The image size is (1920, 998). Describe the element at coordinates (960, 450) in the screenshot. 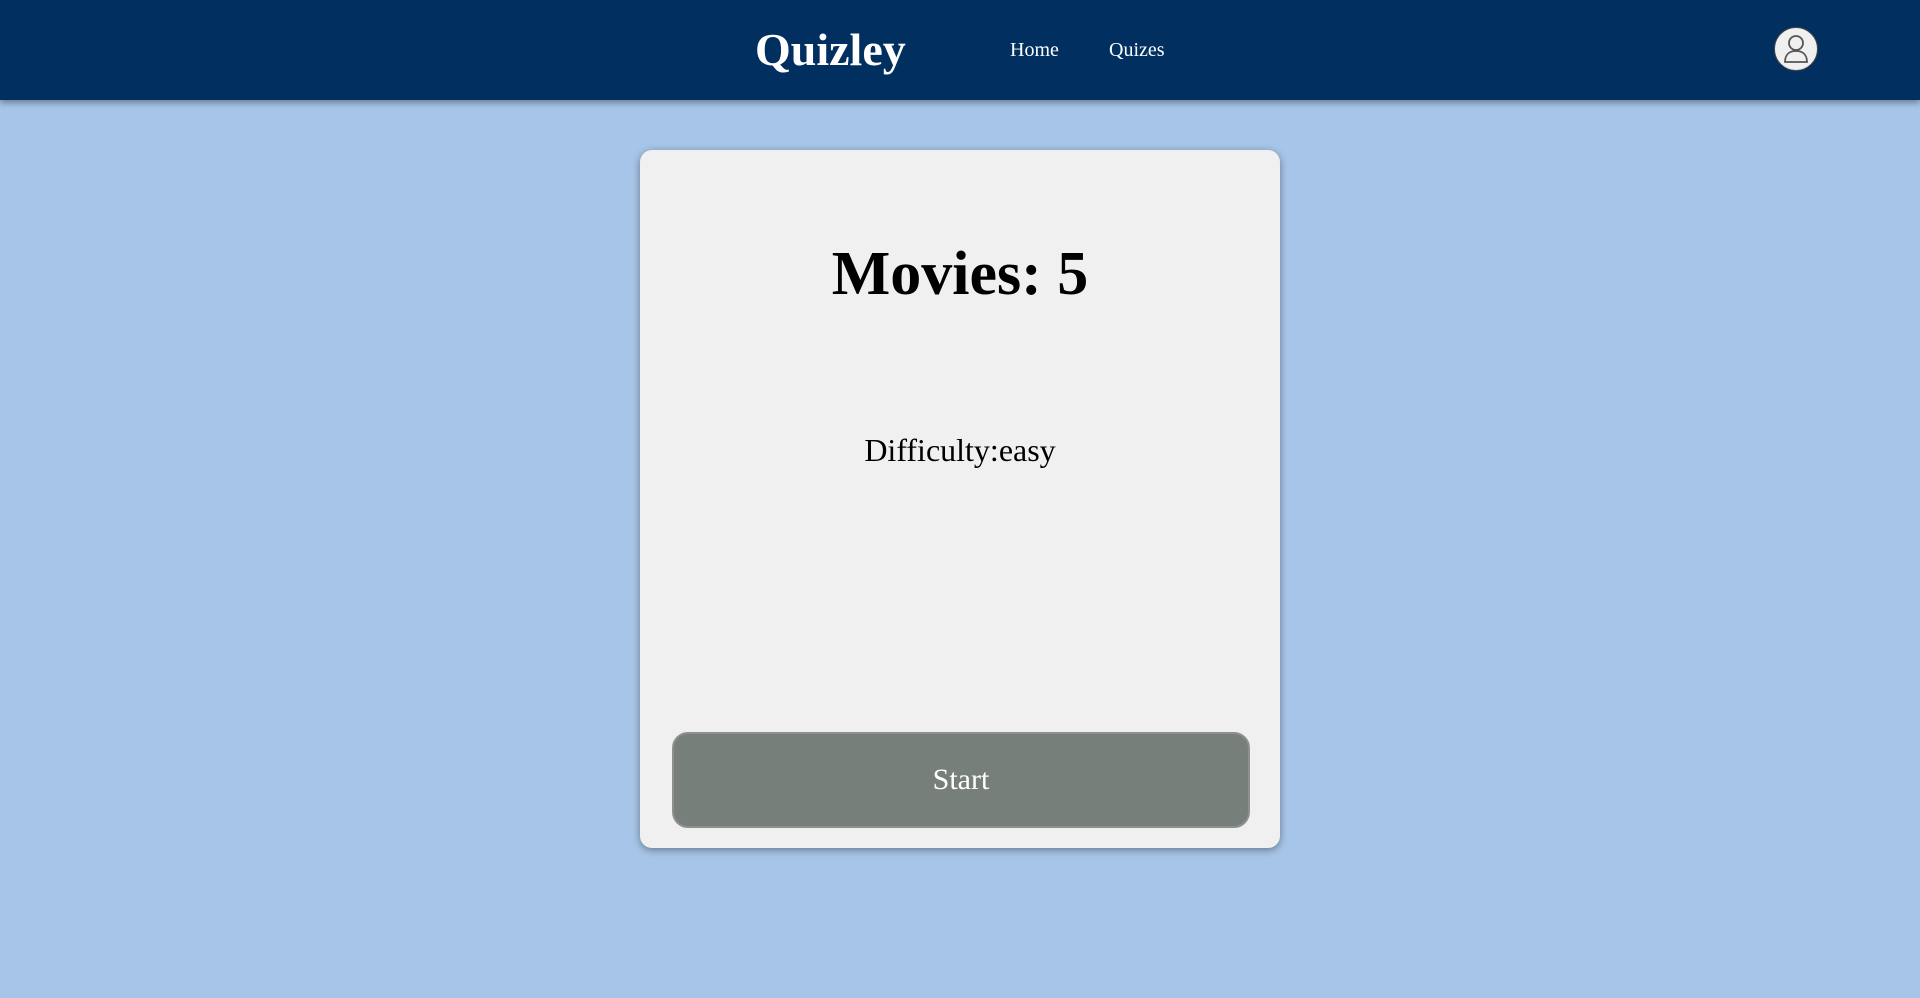

I see `quiz-difficulty: Difficulty:easy` at that location.